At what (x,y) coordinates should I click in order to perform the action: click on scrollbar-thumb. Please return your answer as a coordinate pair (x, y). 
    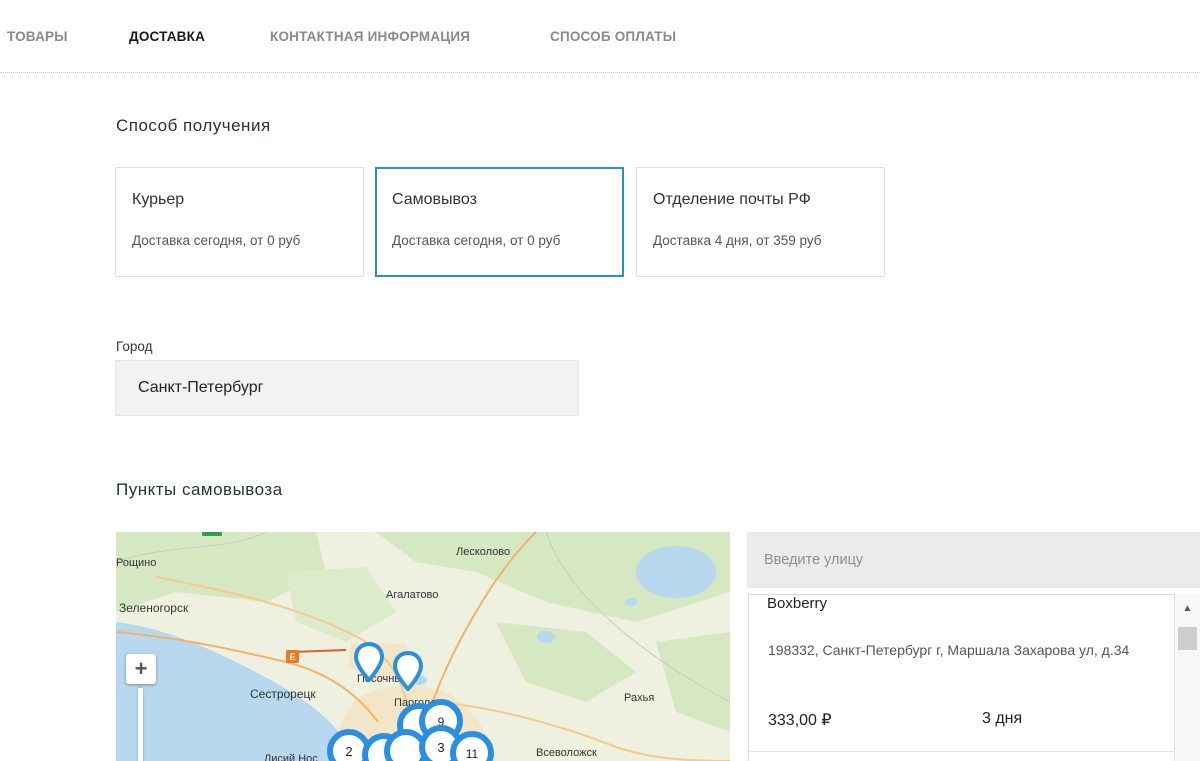
    Looking at the image, I should click on (1187, 638).